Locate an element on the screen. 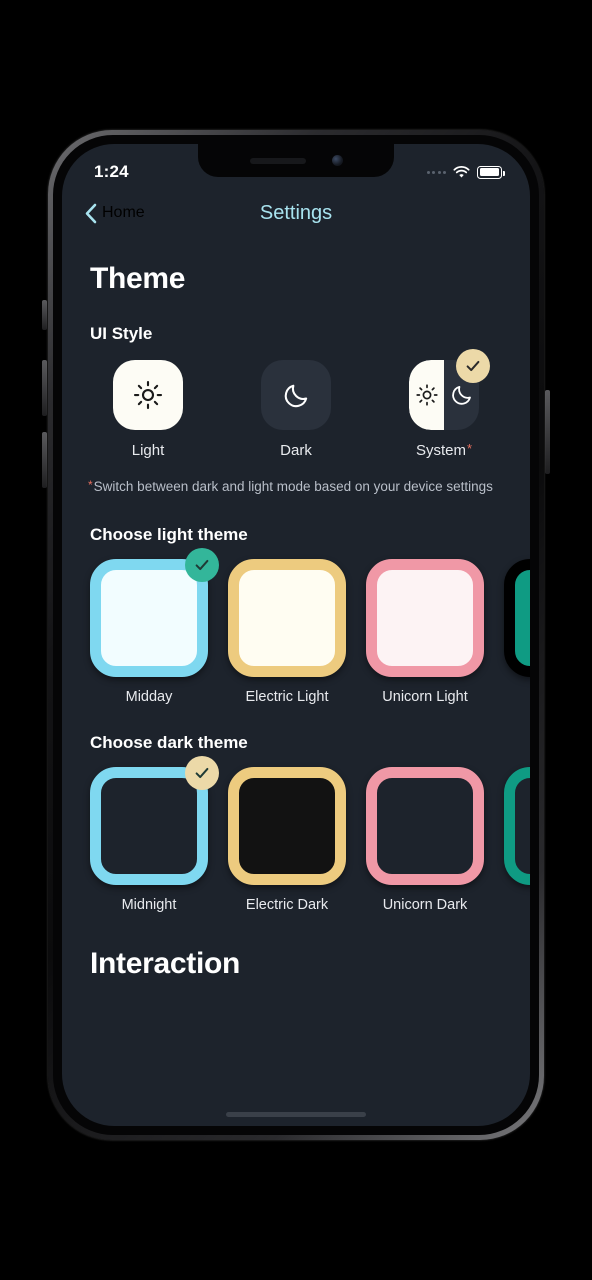 The image size is (592, 1280). ui-style-option-dark: Dark is located at coordinates (296, 409).